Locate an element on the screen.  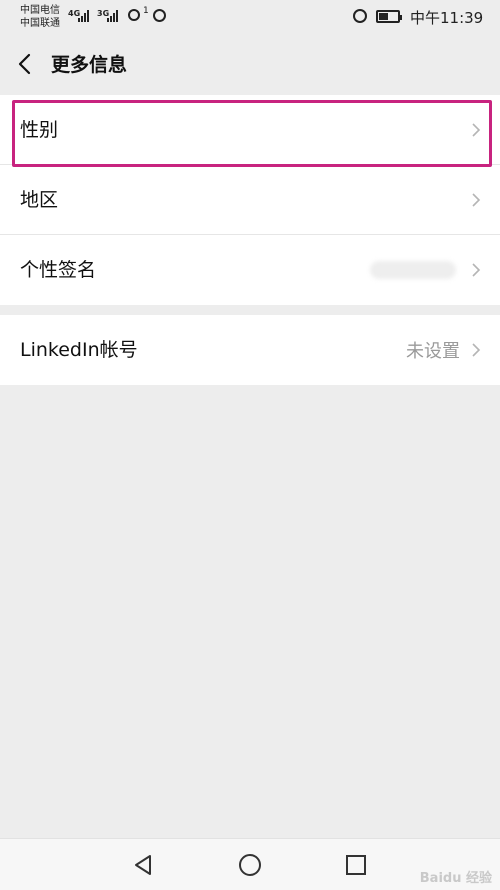
alarm-icon is located at coordinates (360, 16).